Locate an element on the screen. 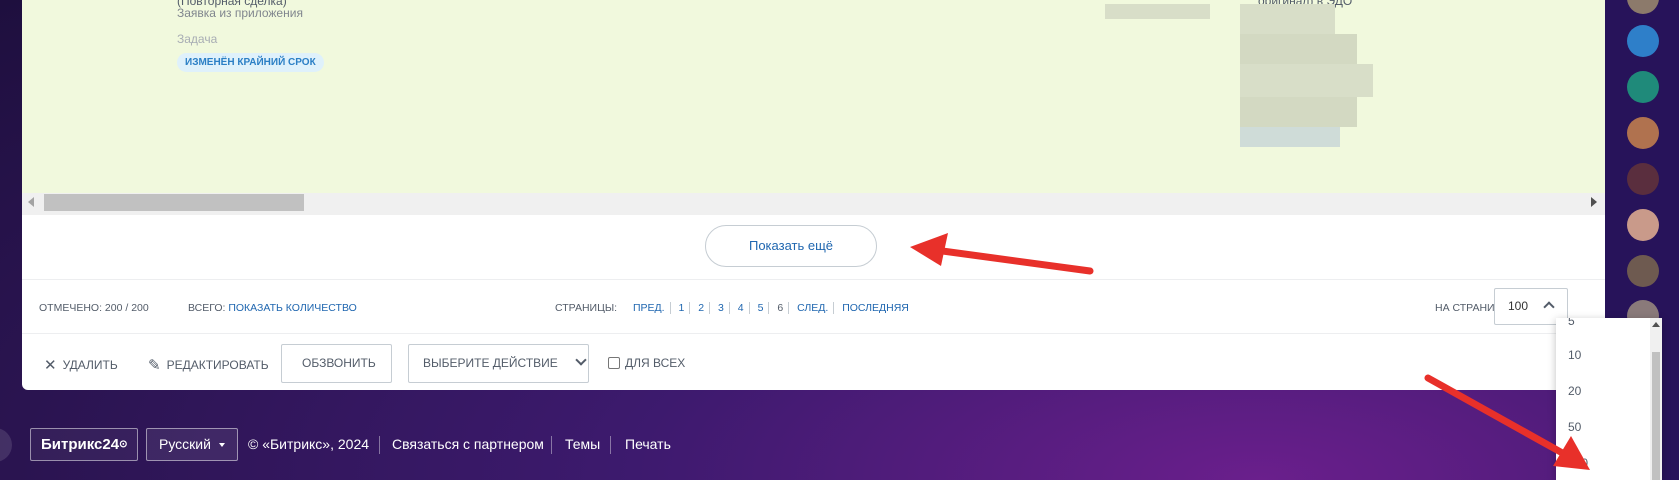 The width and height of the screenshot is (1679, 480). edit-button: ✎ РЕДАКТИРОВАТЬ is located at coordinates (208, 365).